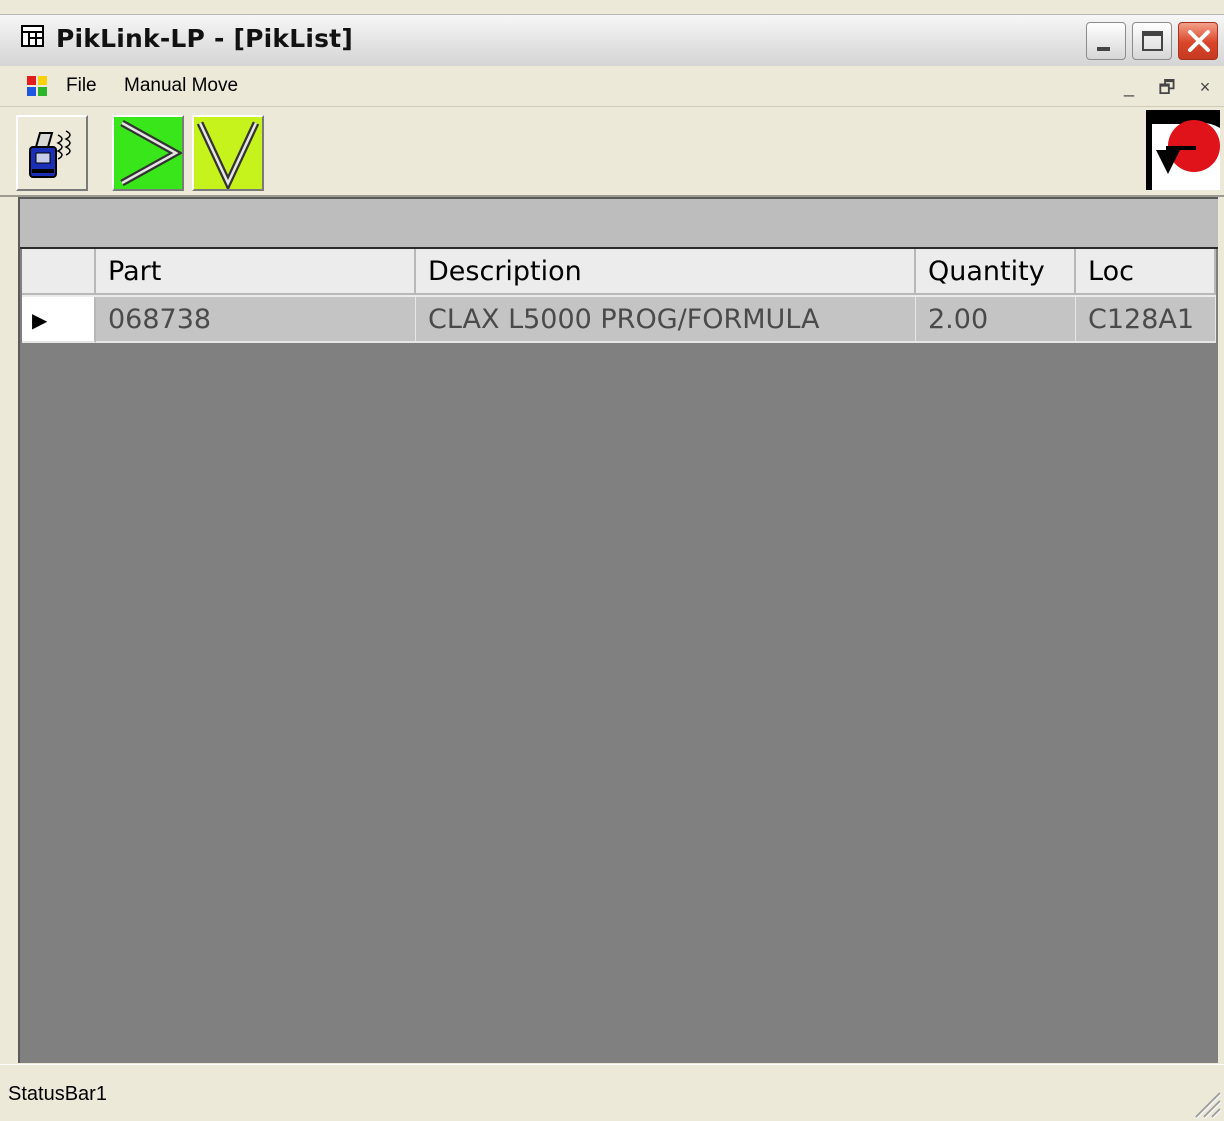 The width and height of the screenshot is (1224, 1121). What do you see at coordinates (59, 272) in the screenshot?
I see `header-row-selector` at bounding box center [59, 272].